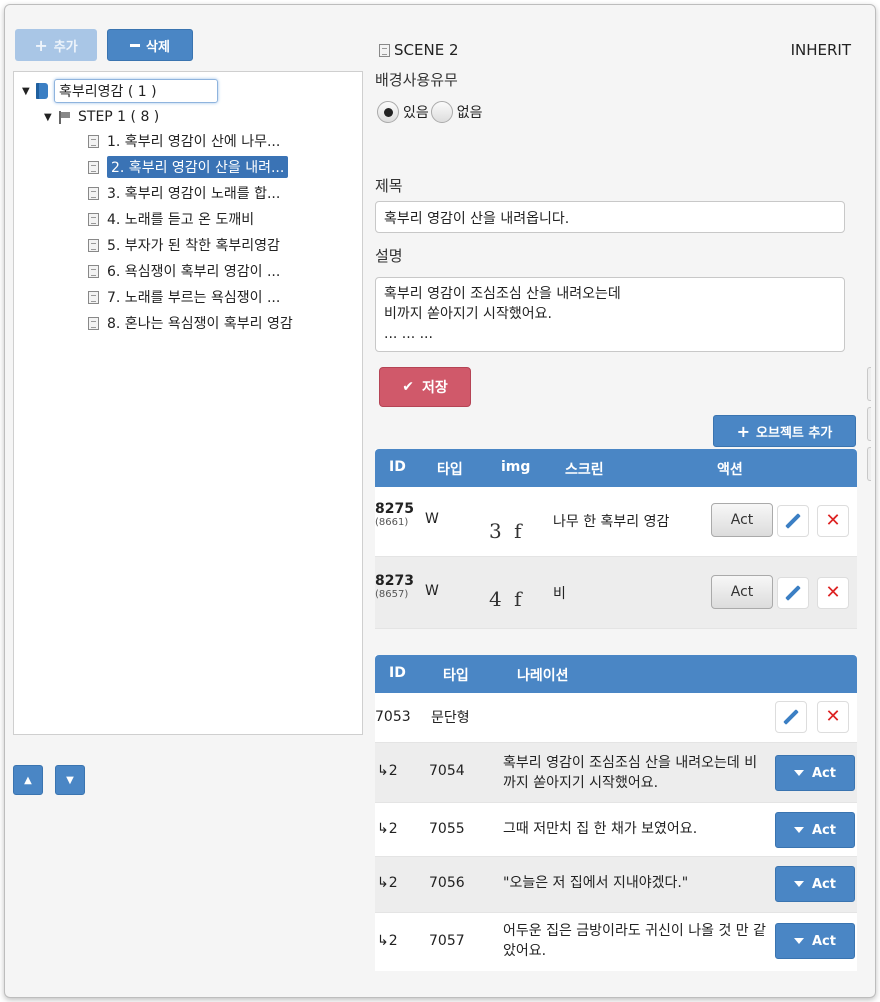 This screenshot has width=880, height=1002. I want to click on table-row: 8275 (8661) W 3 f 나무 한 혹부리 영감 Act ✕, so click(616, 522).